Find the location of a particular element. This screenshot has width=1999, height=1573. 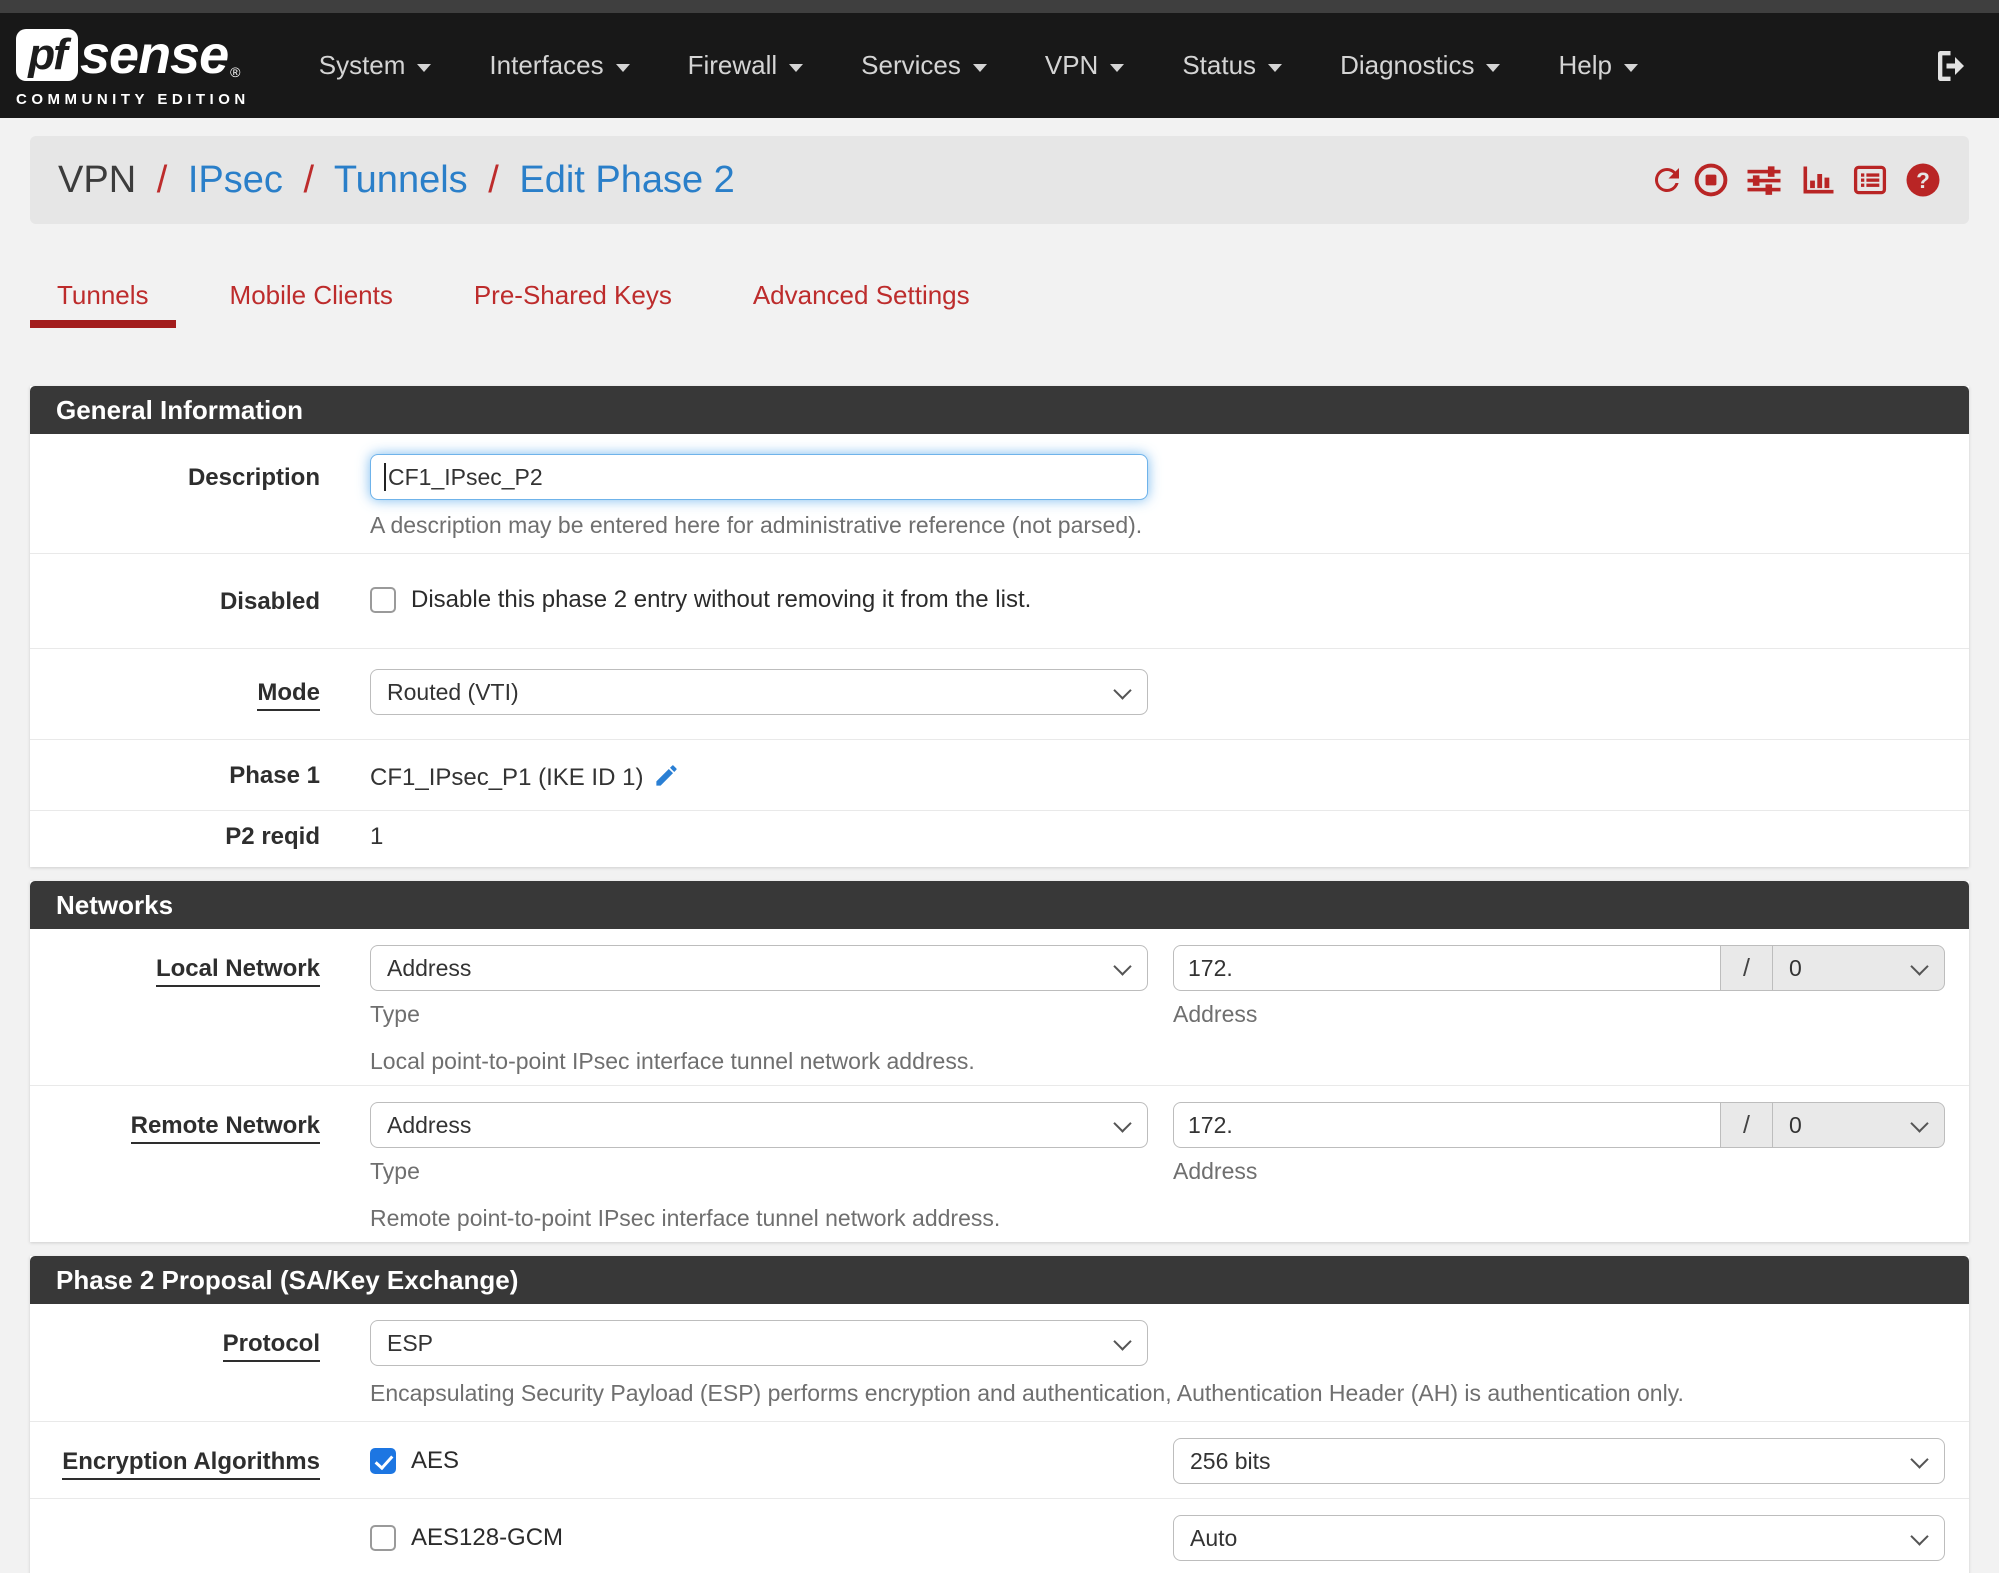

remote-prefix-select-wrap: 0 is located at coordinates (1859, 1125).